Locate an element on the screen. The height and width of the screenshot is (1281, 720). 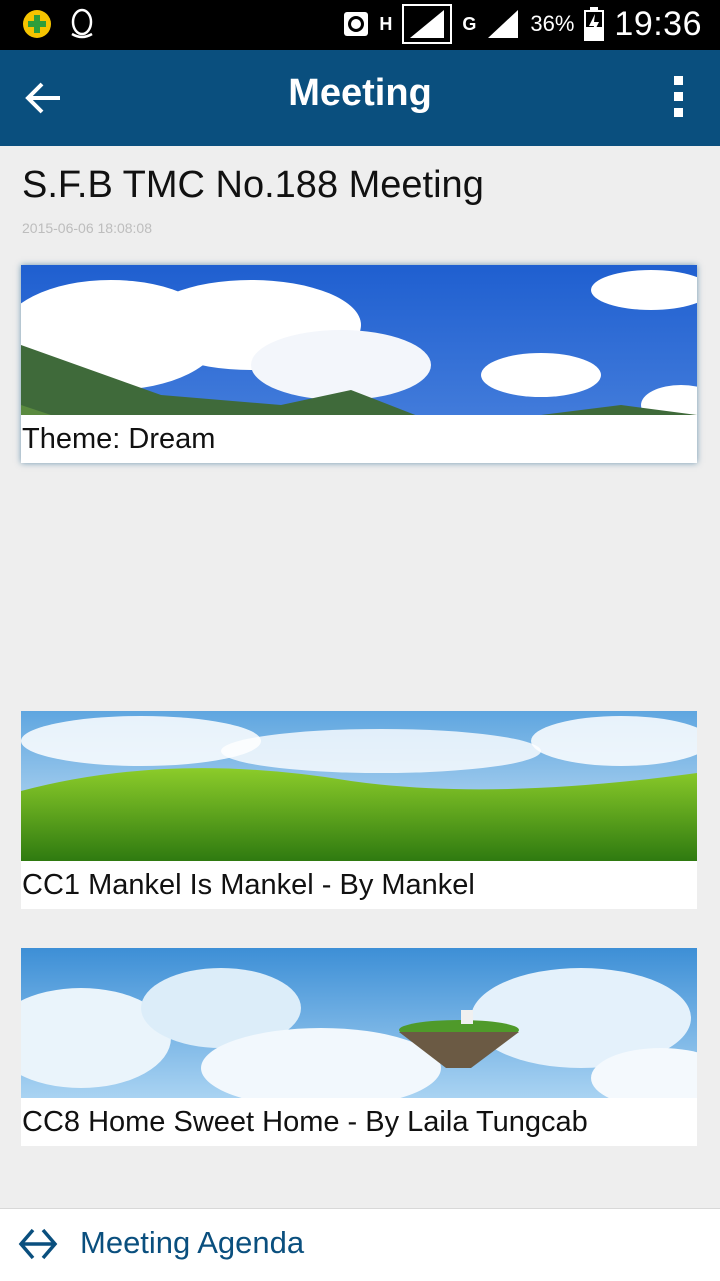
meeting-agenda-bar: Meeting Agenda is located at coordinates (360, 1244).